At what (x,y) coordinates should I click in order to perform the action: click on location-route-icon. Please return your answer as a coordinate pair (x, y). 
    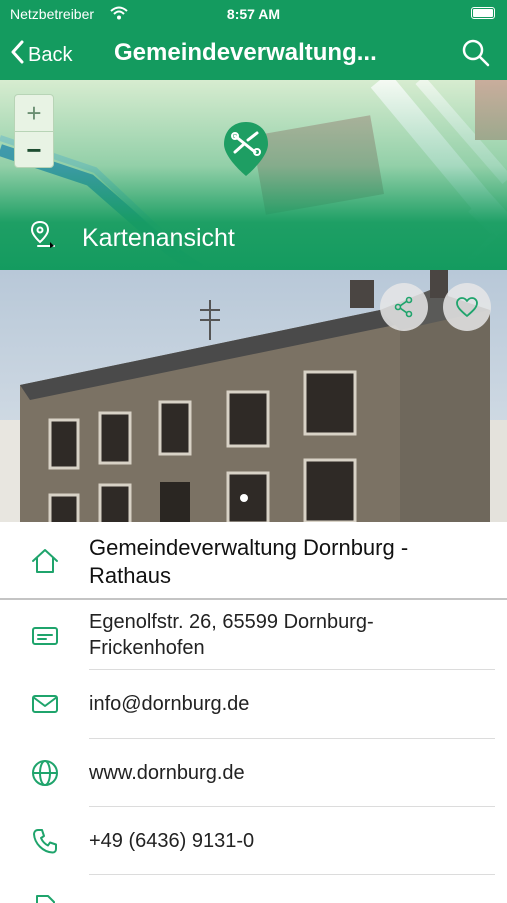
    Looking at the image, I should click on (43, 238).